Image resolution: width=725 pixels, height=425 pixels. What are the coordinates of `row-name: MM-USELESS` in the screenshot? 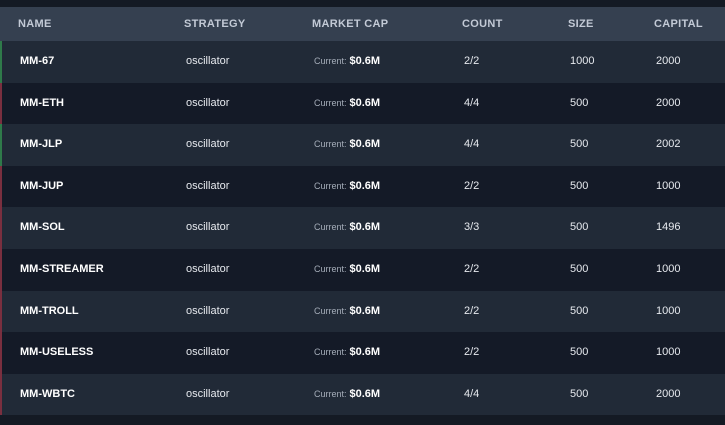 It's located at (57, 352).